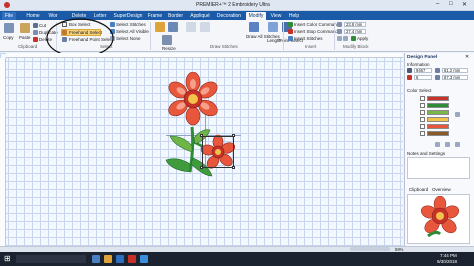  Describe the element at coordinates (276, 16) in the screenshot. I see `tab-view: View` at that location.